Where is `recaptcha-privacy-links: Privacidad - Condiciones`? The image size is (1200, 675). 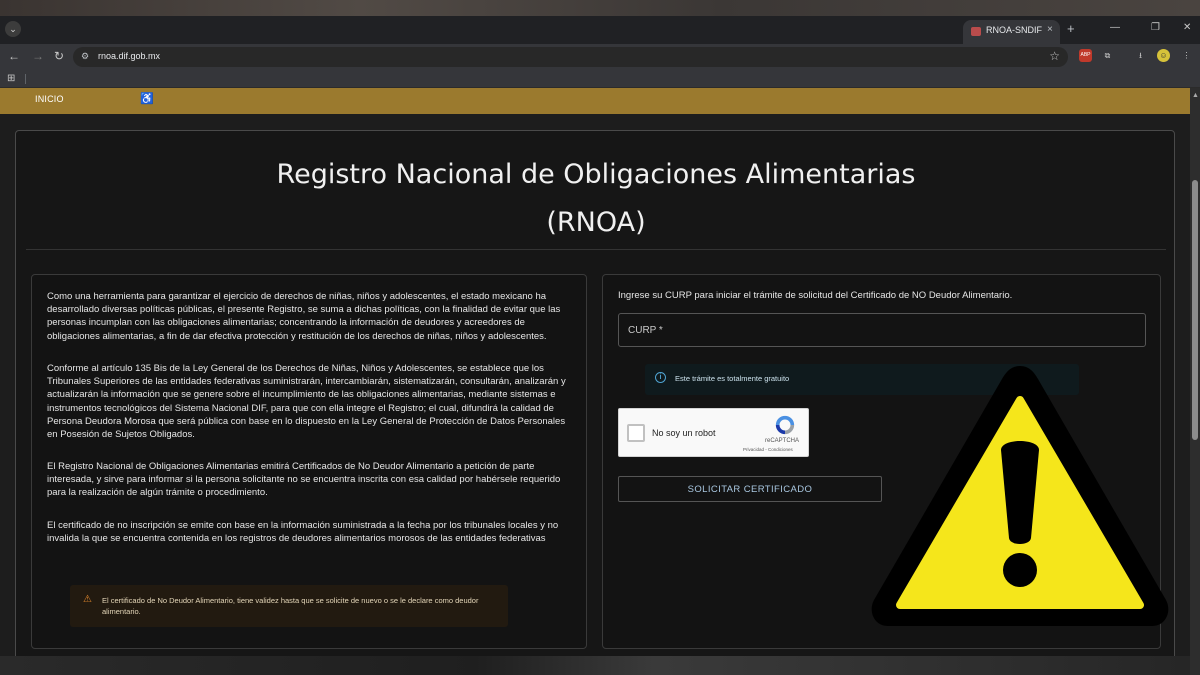 recaptcha-privacy-links: Privacidad - Condiciones is located at coordinates (768, 449).